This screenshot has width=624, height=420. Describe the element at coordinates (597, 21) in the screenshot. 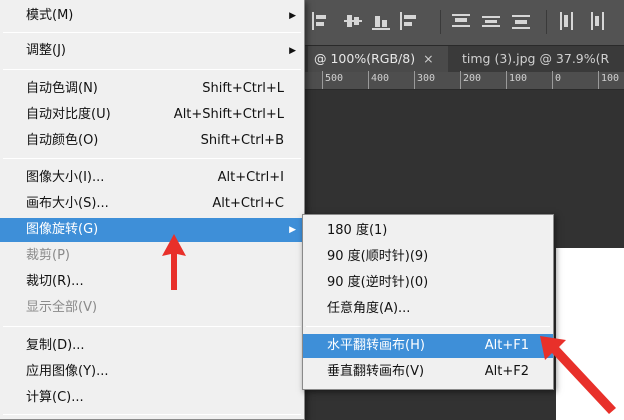

I see `distribute-horizontal-center-icon` at that location.